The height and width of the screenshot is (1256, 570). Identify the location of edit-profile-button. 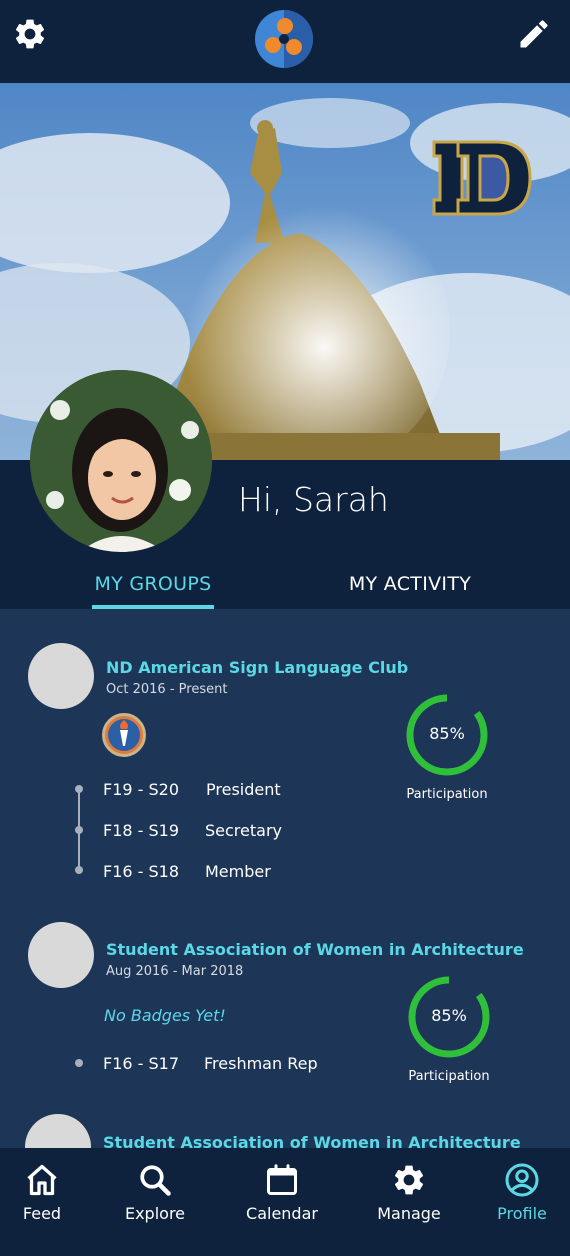
(536, 36).